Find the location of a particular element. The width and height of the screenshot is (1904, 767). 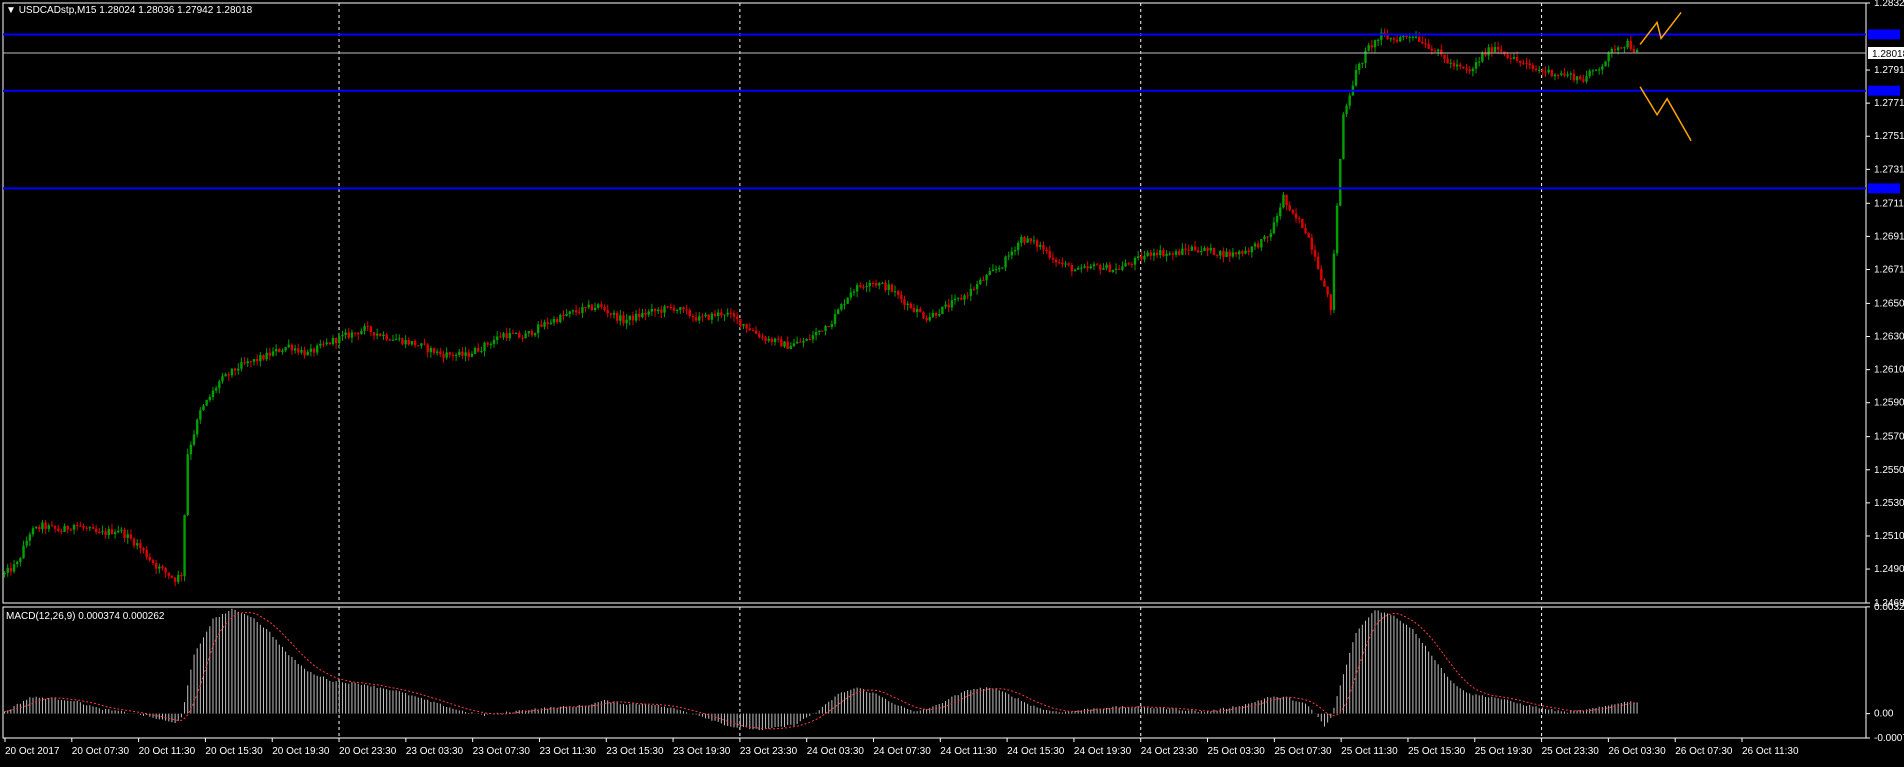

macd-axis-label: 0.00 is located at coordinates (1884, 714).